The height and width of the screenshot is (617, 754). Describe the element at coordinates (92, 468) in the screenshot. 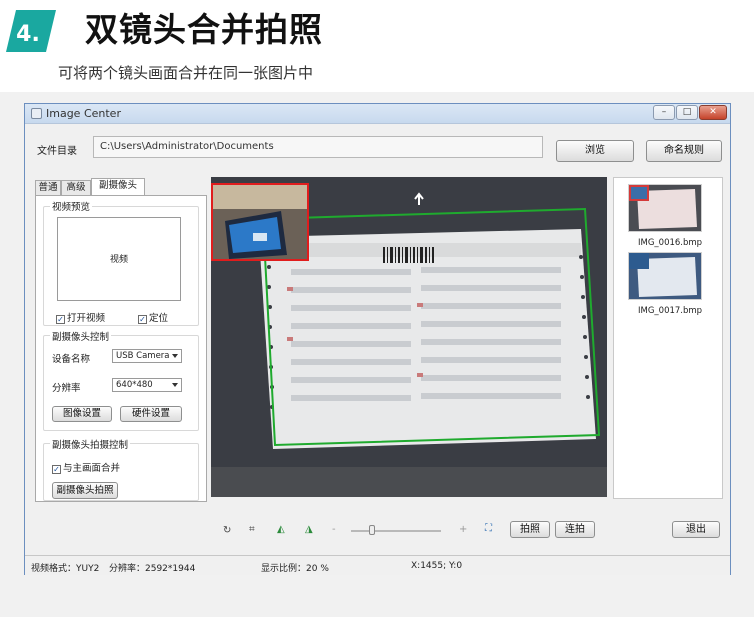

I see `merge-label: 与主画面合并` at that location.